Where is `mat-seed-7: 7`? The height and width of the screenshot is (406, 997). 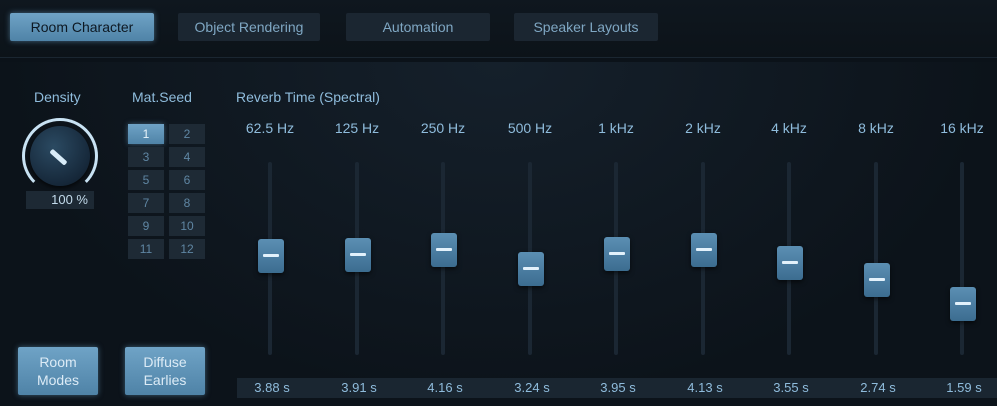
mat-seed-7: 7 is located at coordinates (146, 203).